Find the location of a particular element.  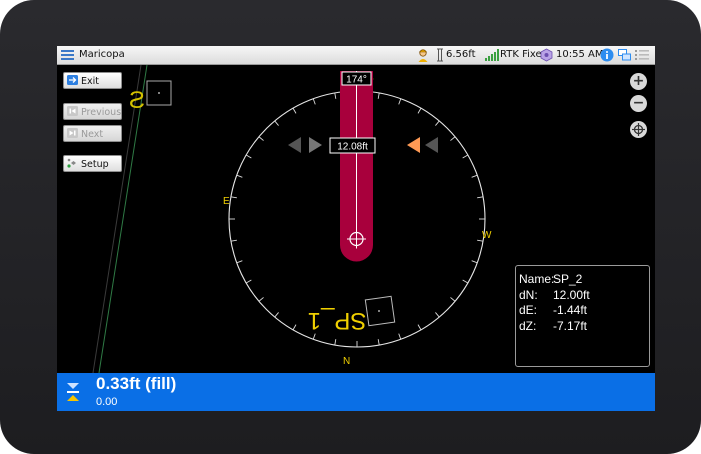

orange-arrow-icon is located at coordinates (413, 145).